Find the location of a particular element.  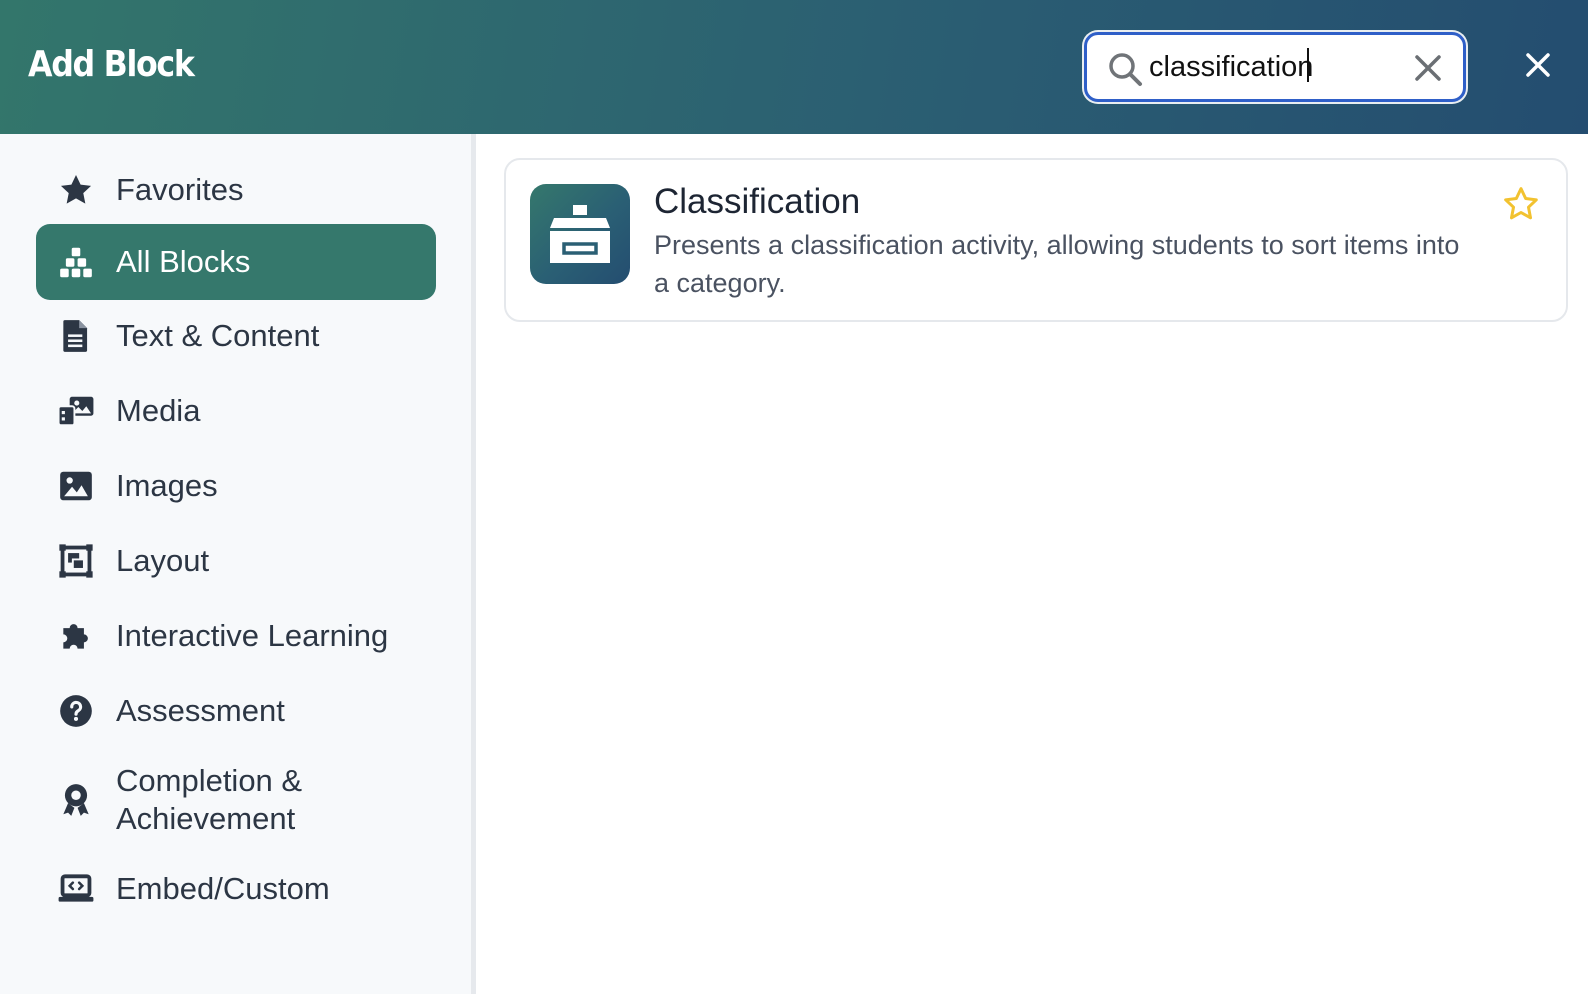

sidebar-item-label: All Blocks is located at coordinates (183, 261).